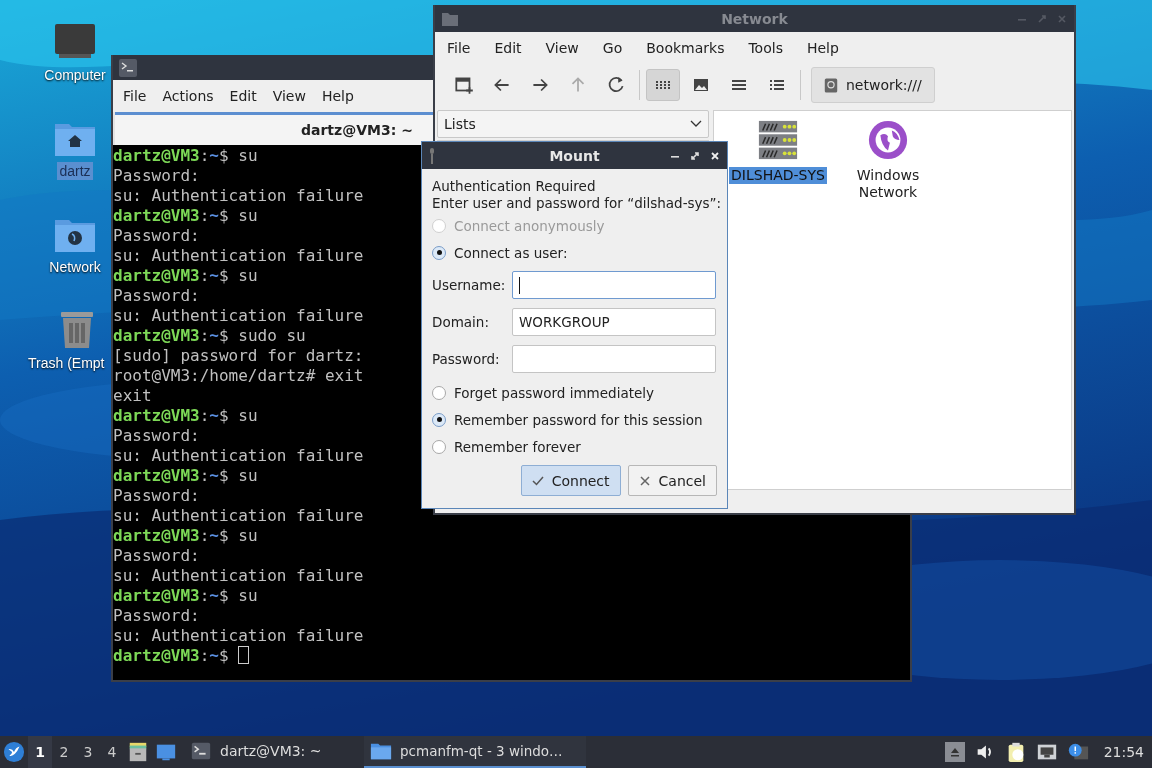 The height and width of the screenshot is (768, 1152). I want to click on radio-label: Remember password for this session, so click(578, 419).